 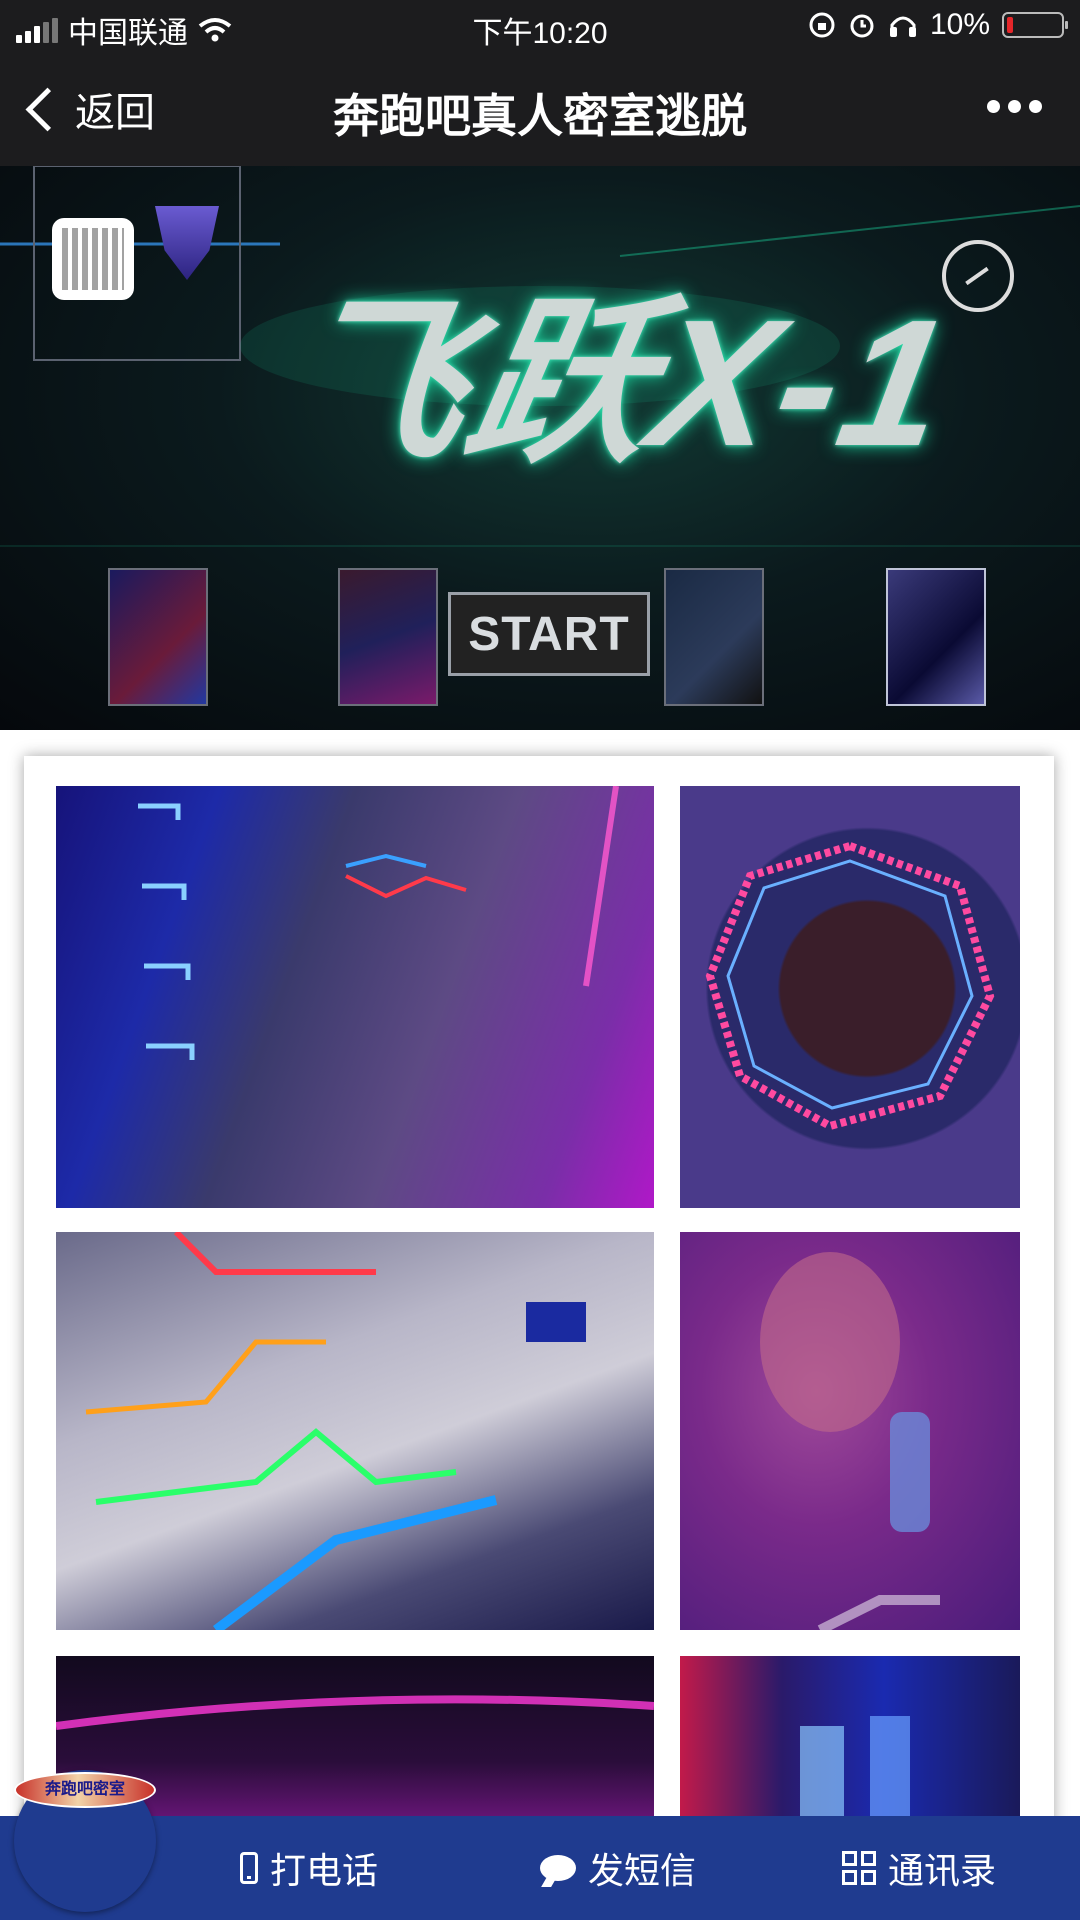 I want to click on phone-icon, so click(x=249, y=1868).